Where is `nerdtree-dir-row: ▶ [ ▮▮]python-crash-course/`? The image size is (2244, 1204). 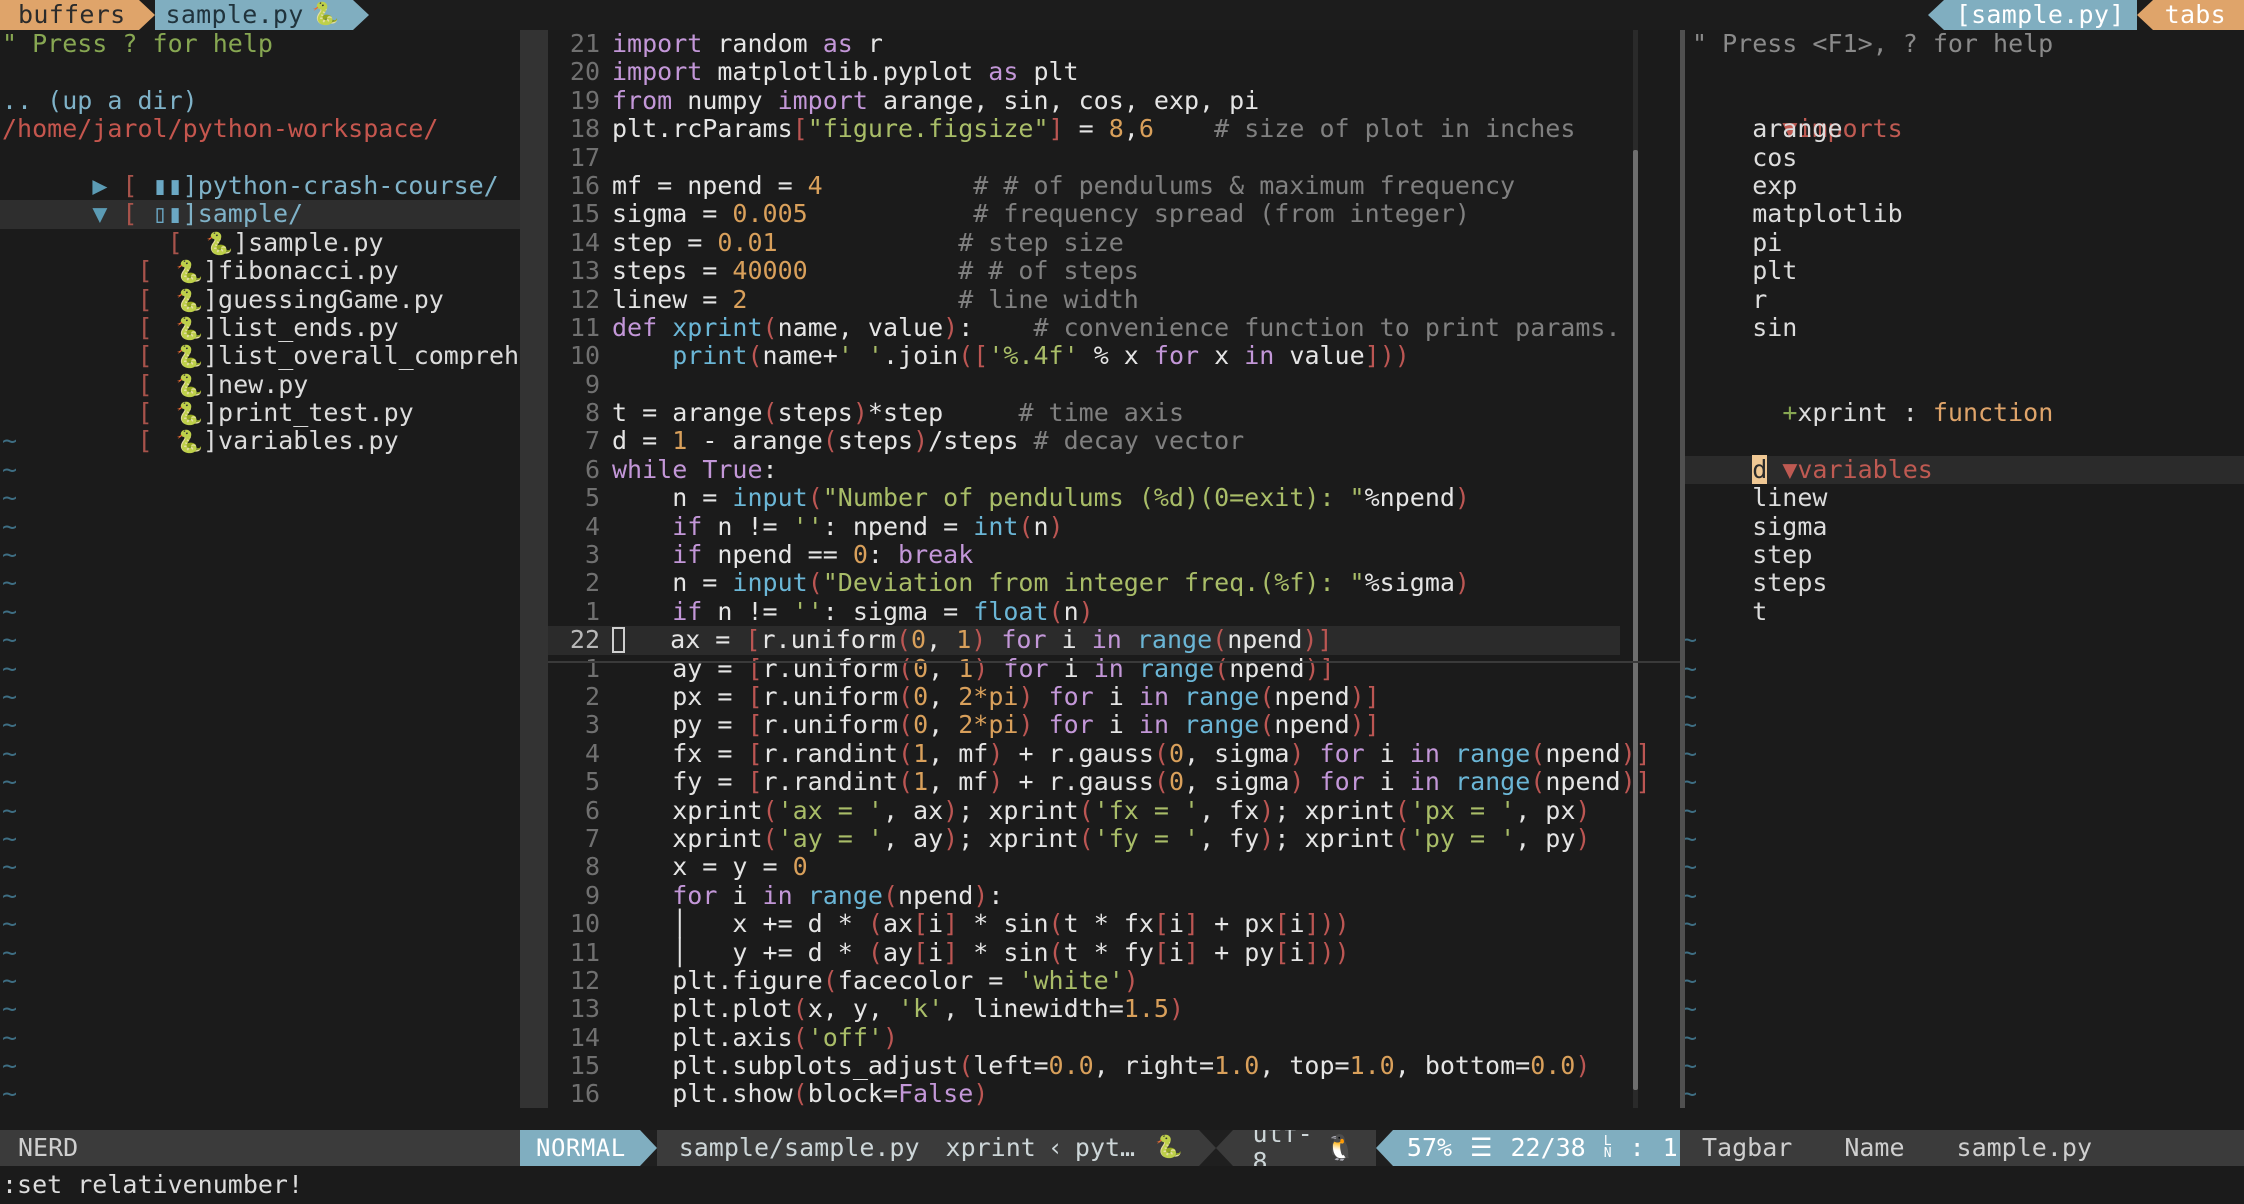
nerdtree-dir-row: ▶ [ ▮▮]python-crash-course/ is located at coordinates (260, 171).